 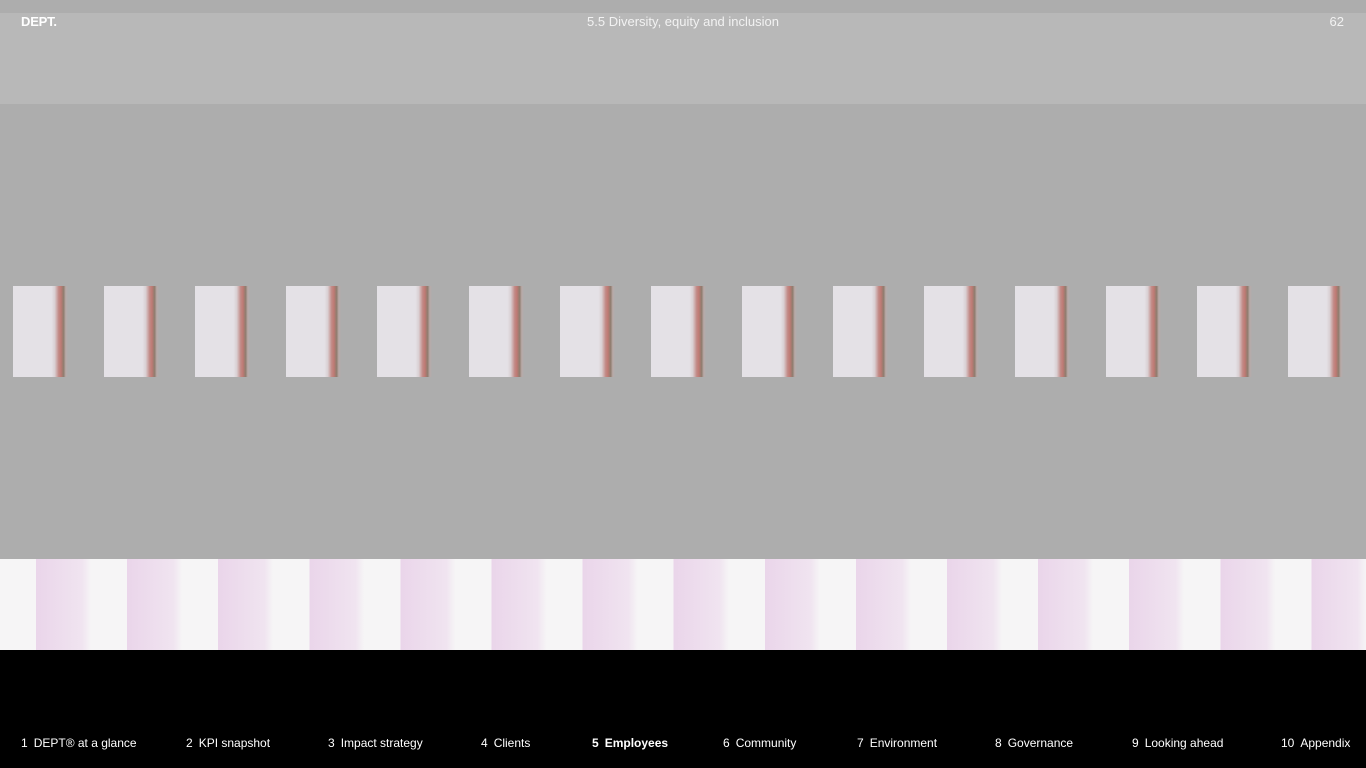 I want to click on nav-item-label: KPI snapshot, so click(x=234, y=743).